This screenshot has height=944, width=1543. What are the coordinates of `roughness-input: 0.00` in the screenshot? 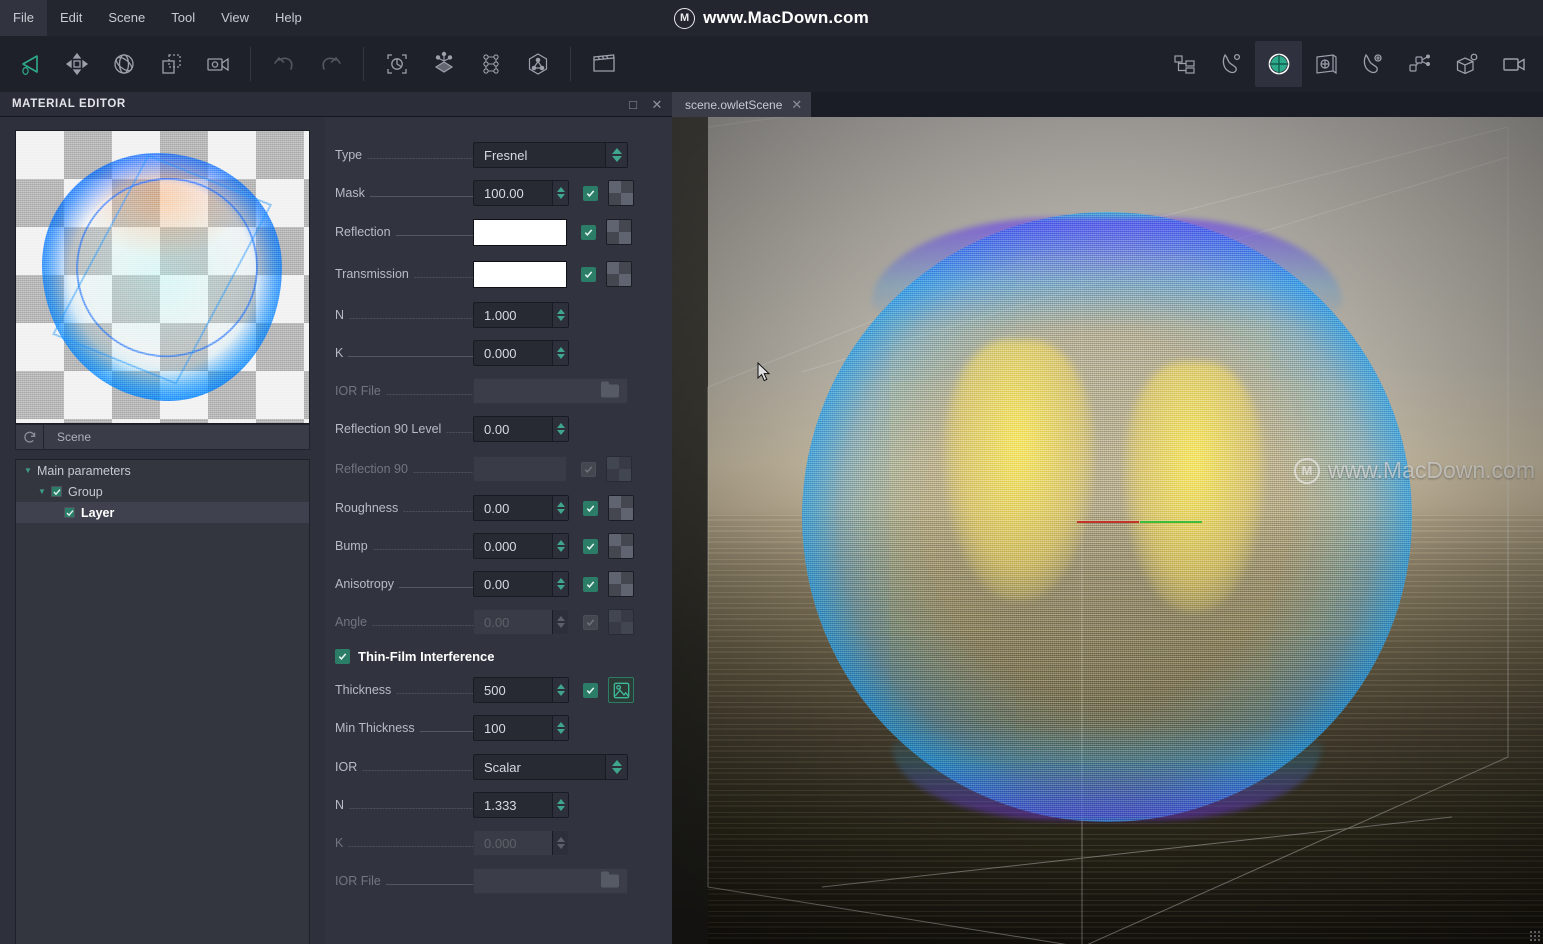 It's located at (521, 508).